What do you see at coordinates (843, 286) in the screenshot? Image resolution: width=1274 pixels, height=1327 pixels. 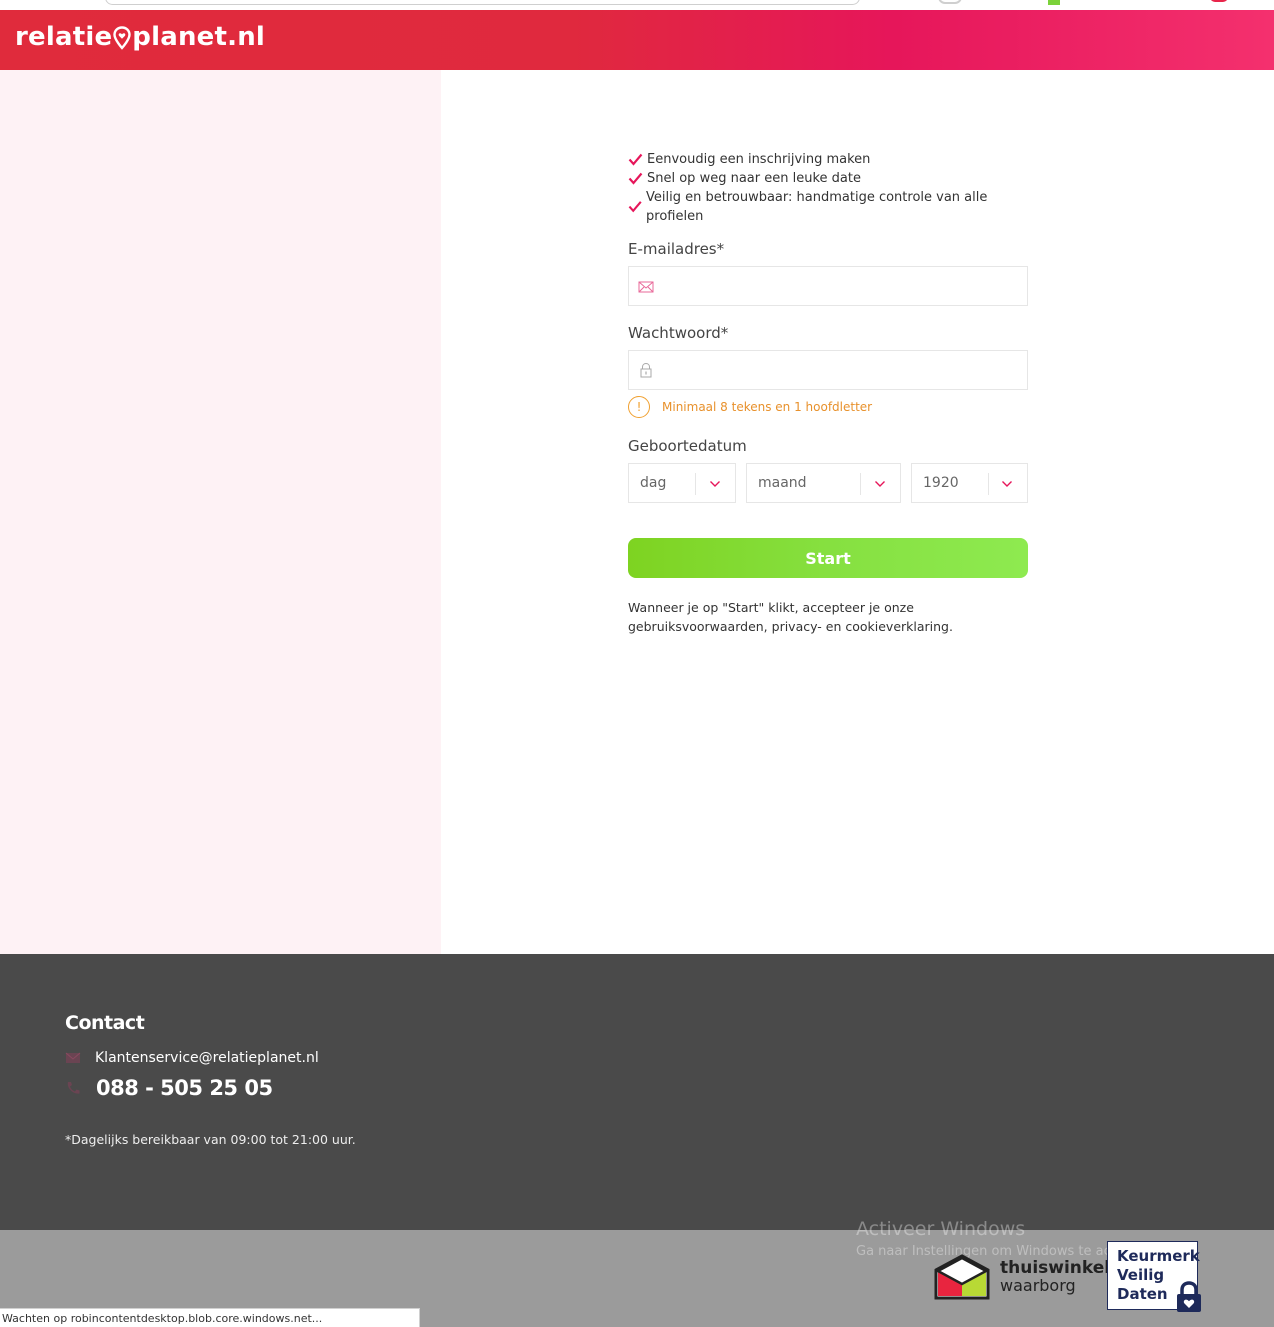 I see `email-input` at bounding box center [843, 286].